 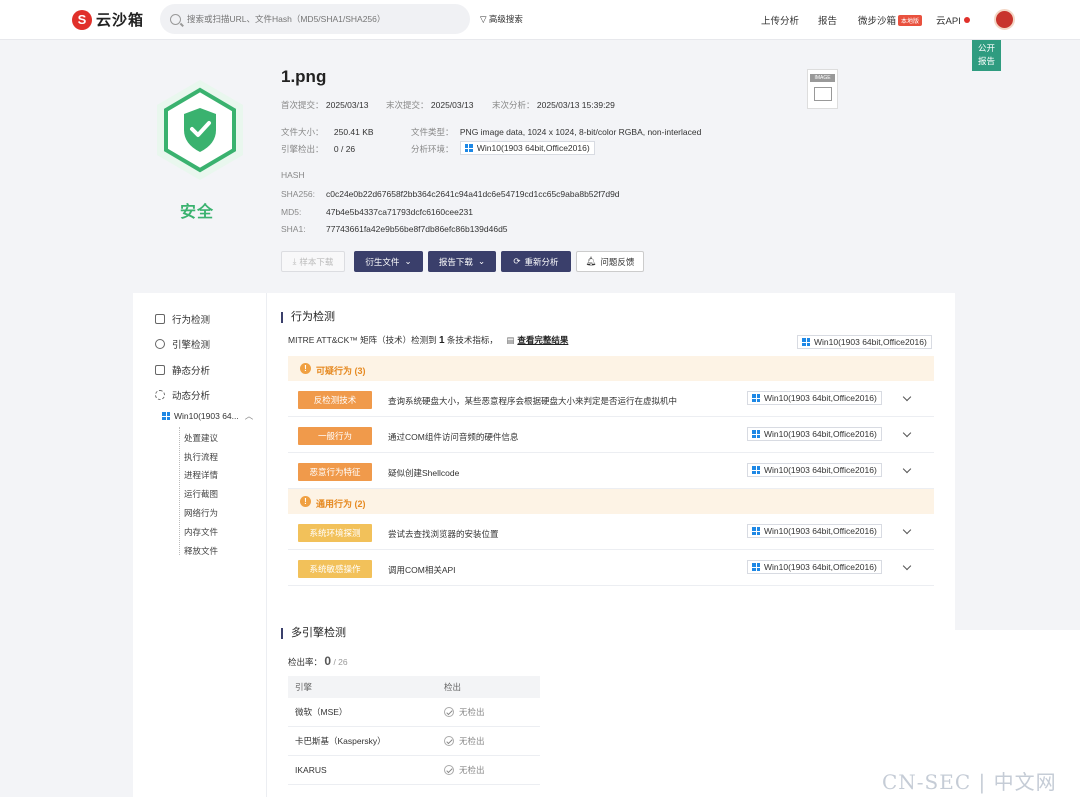 I want to click on sample-download-label: 样本下载, so click(x=316, y=261).